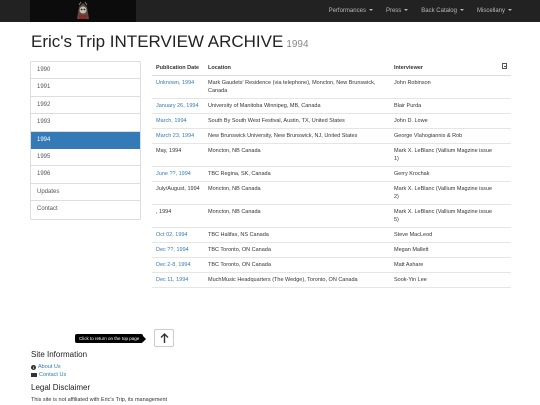  Describe the element at coordinates (178, 174) in the screenshot. I see `cell-date: June ??, 1994` at that location.